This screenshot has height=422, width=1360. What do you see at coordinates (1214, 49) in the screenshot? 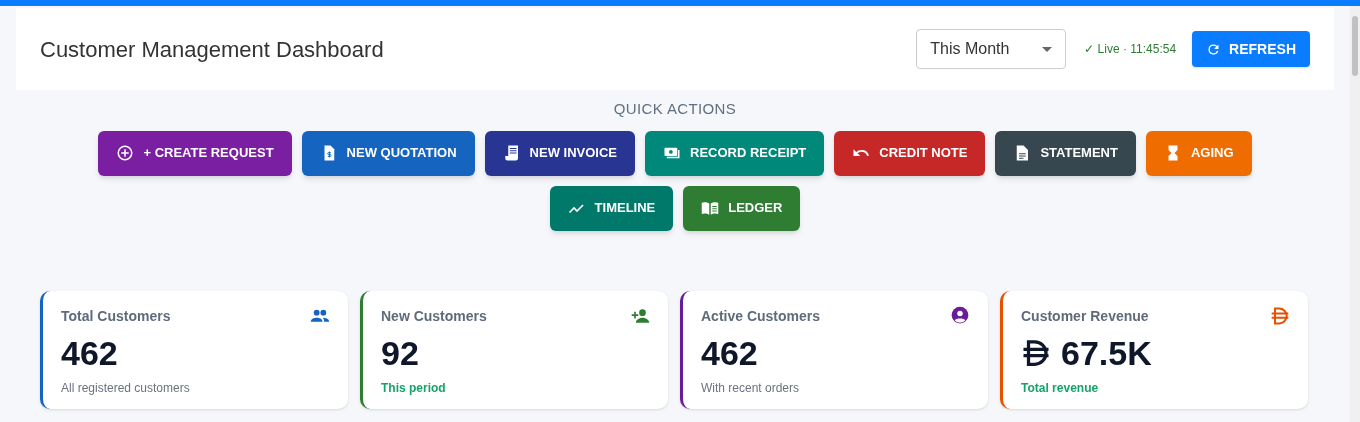
I see `refresh-icon` at bounding box center [1214, 49].